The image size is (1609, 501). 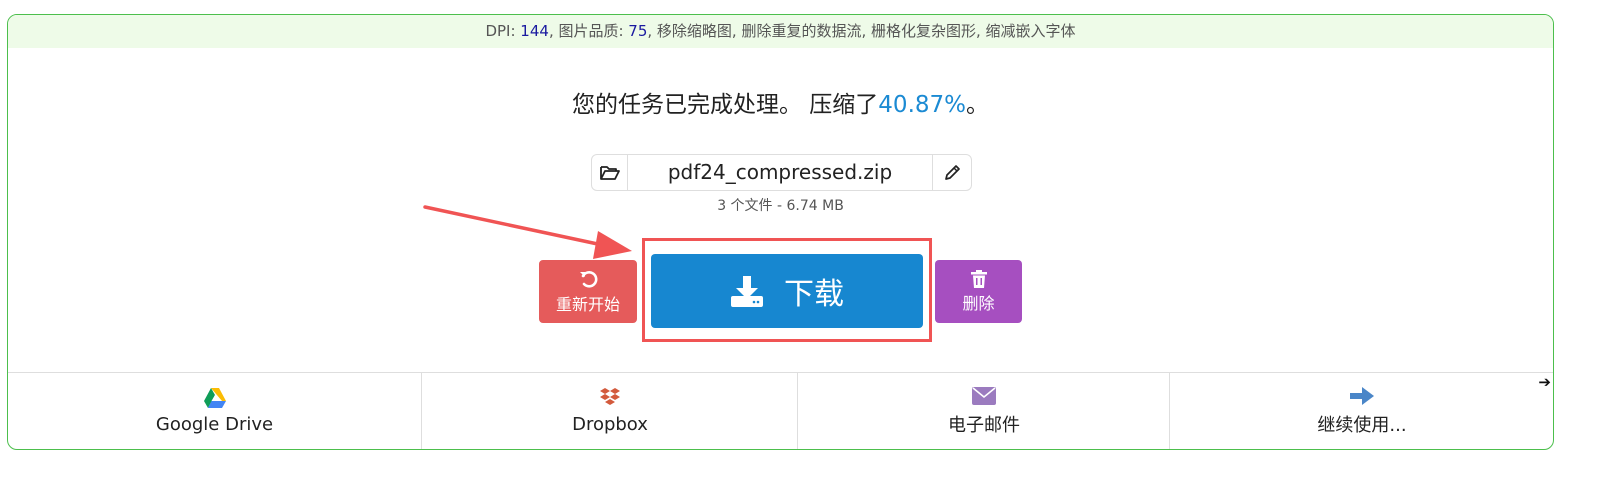 I want to click on restart-button: 重新开始, so click(x=588, y=291).